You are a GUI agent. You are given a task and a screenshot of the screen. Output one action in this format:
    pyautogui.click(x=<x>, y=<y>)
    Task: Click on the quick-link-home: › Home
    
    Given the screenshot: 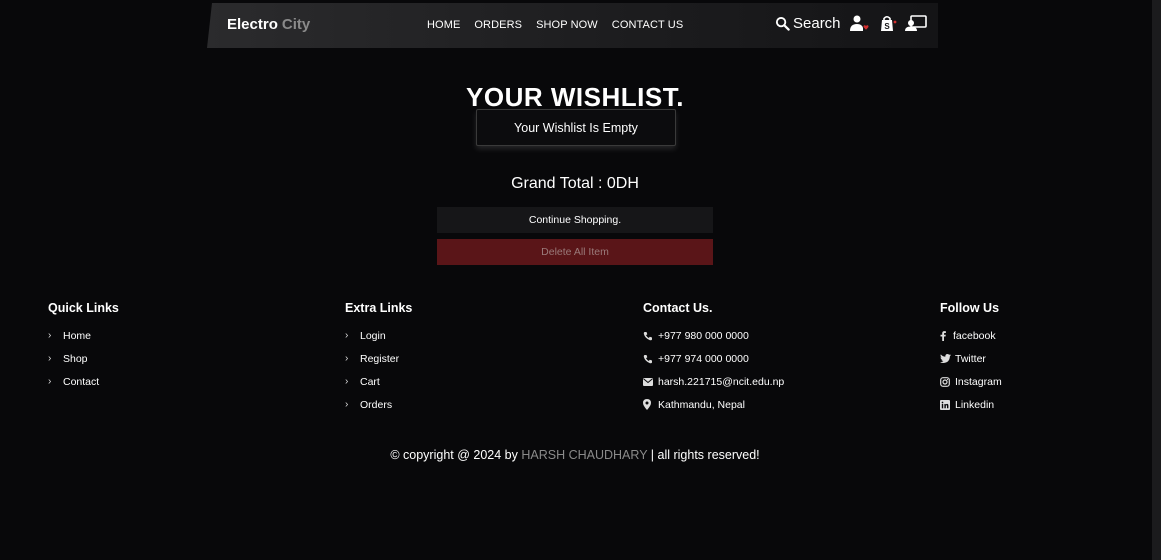 What is the action you would take?
    pyautogui.click(x=83, y=335)
    